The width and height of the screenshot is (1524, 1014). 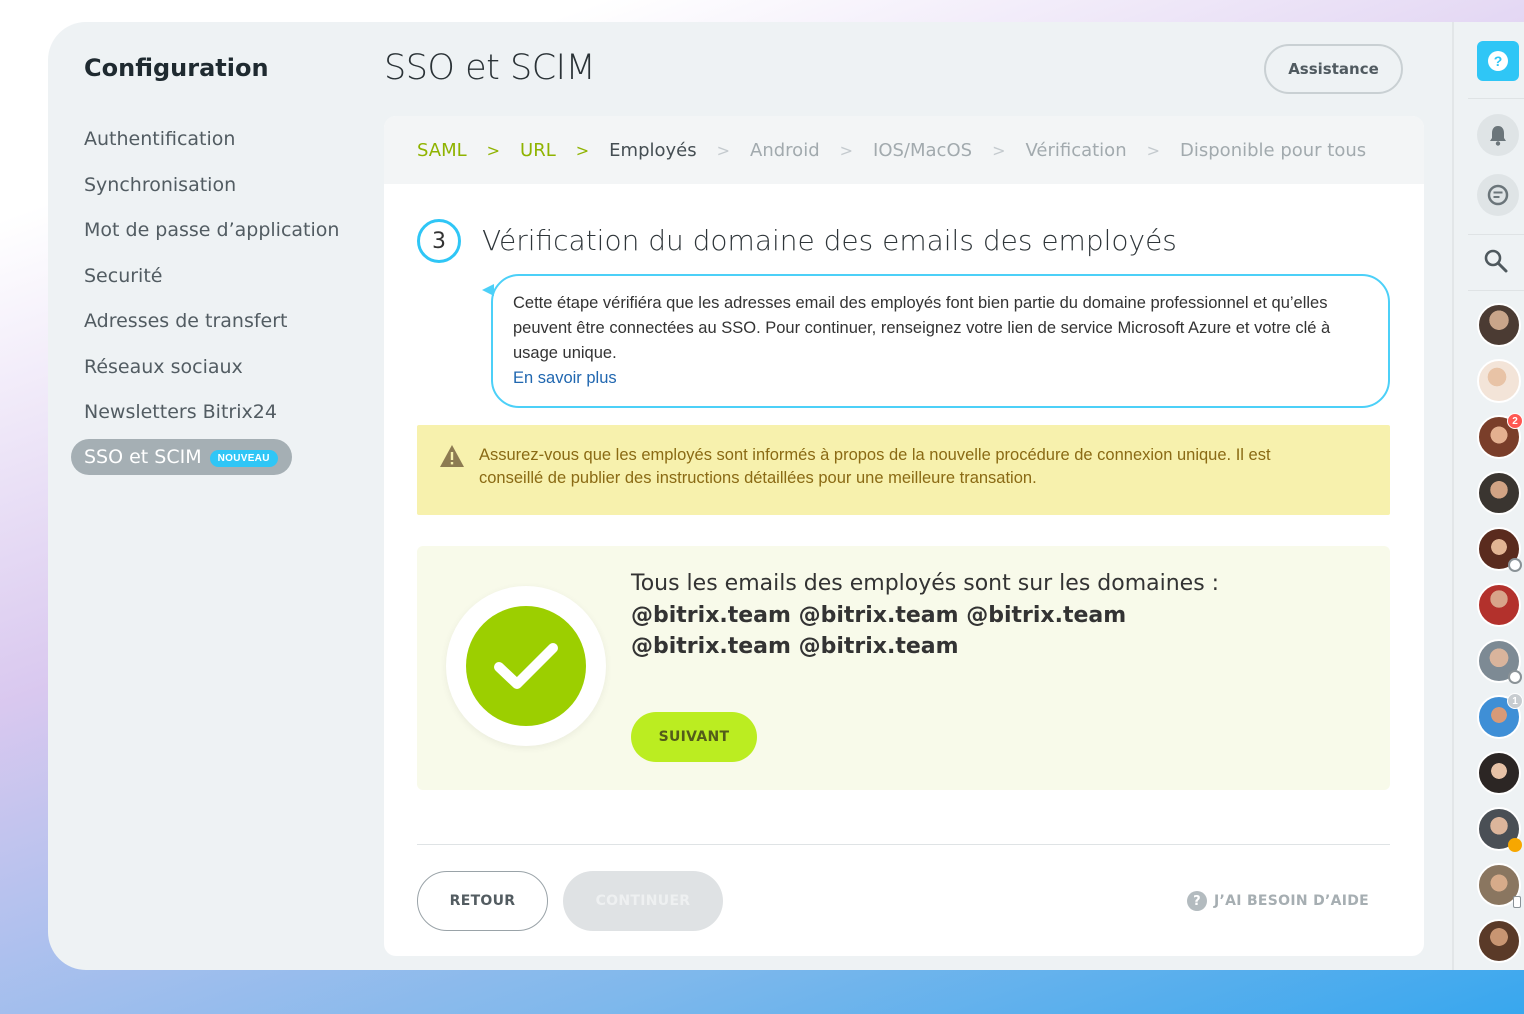 I want to click on avatar: 1, so click(x=1500, y=716).